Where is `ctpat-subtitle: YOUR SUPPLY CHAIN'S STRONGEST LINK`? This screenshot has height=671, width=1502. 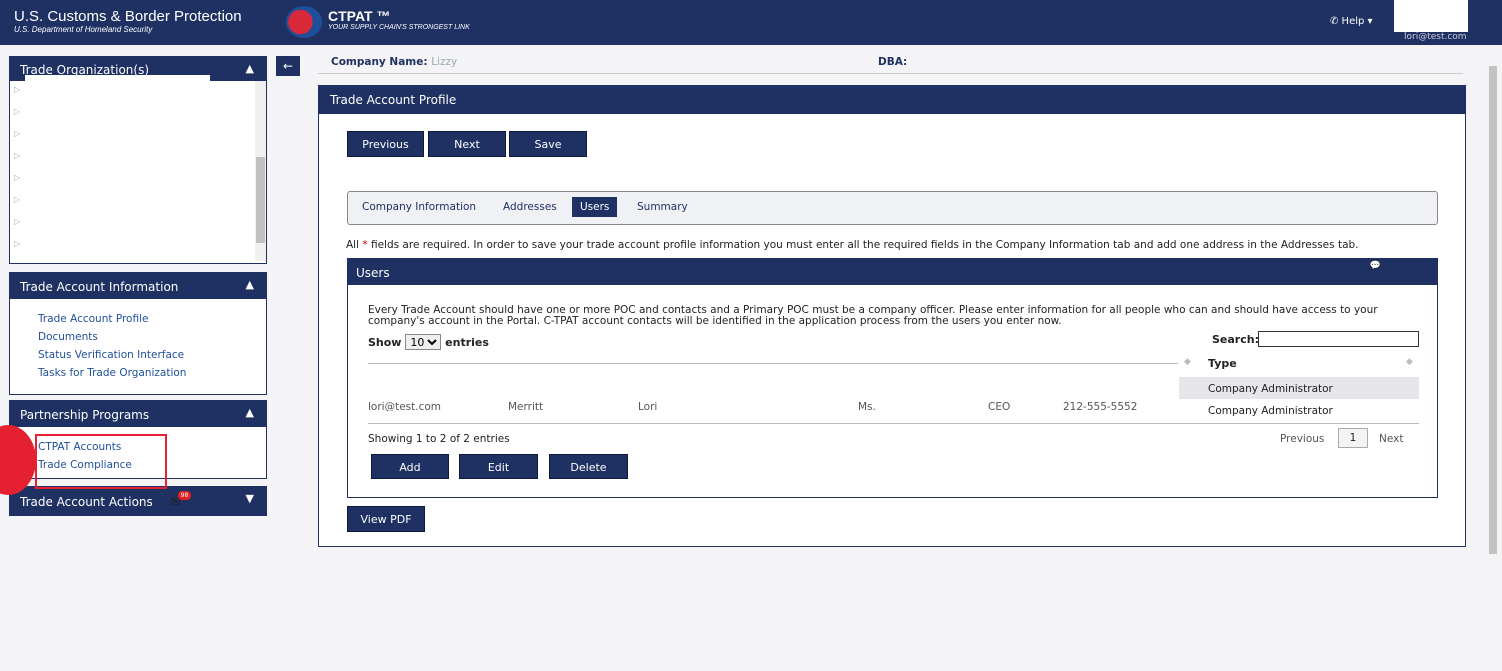 ctpat-subtitle: YOUR SUPPLY CHAIN'S STRONGEST LINK is located at coordinates (399, 27).